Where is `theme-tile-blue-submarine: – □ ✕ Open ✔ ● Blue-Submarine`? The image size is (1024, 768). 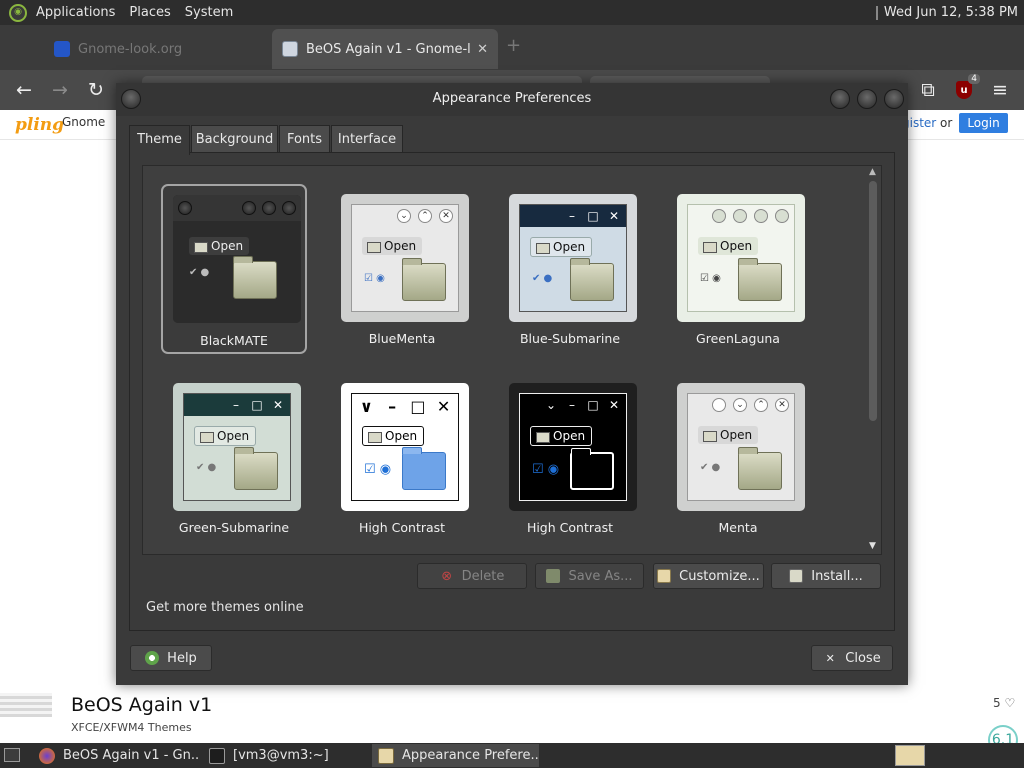 theme-tile-blue-submarine: – □ ✕ Open ✔ ● Blue-Submarine is located at coordinates (570, 269).